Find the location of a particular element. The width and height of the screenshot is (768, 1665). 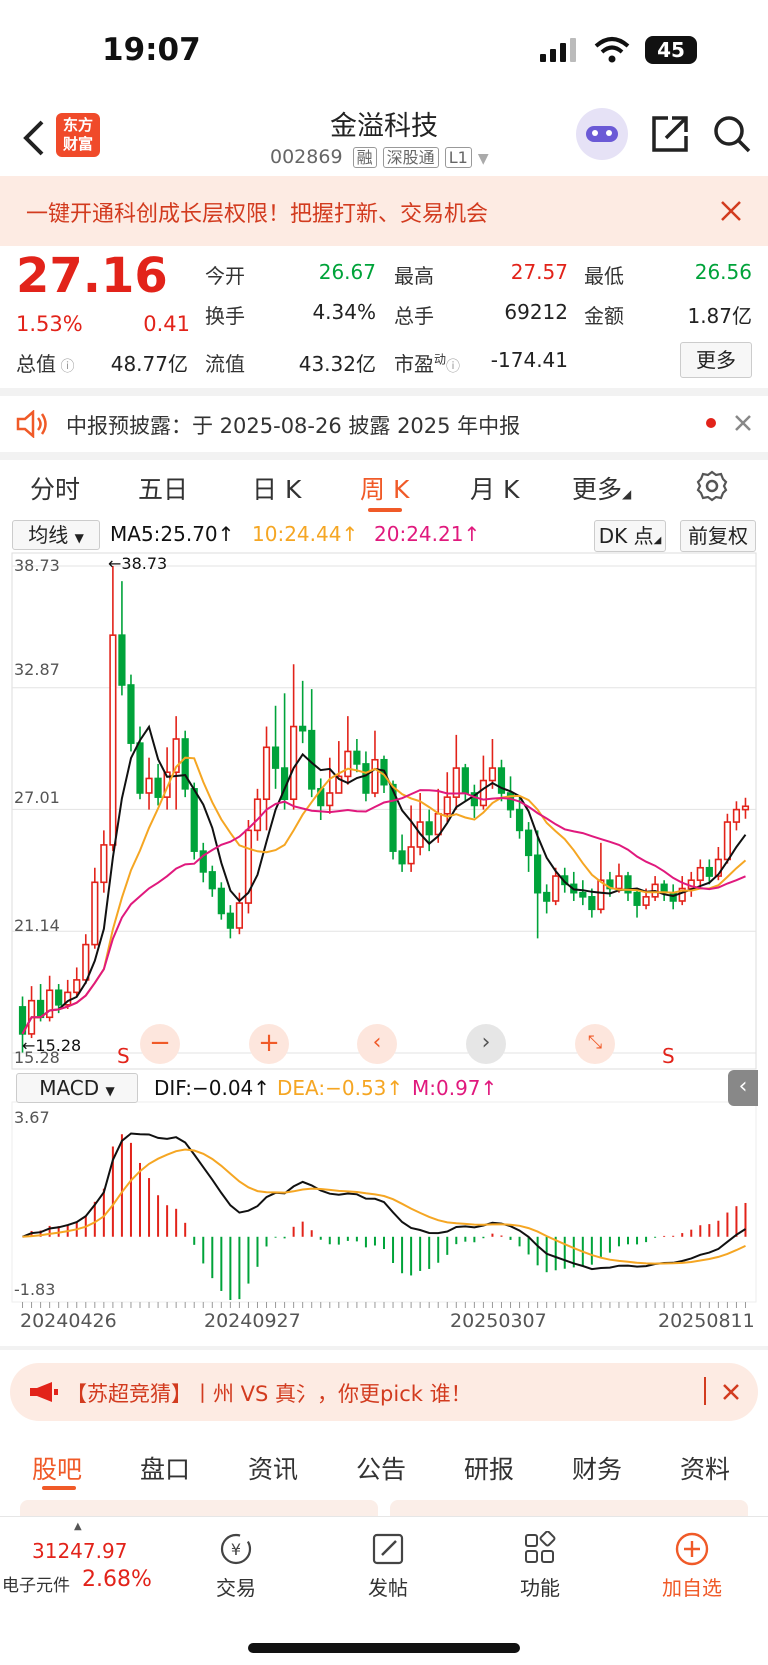

zoom-out-button: − is located at coordinates (160, 1044).